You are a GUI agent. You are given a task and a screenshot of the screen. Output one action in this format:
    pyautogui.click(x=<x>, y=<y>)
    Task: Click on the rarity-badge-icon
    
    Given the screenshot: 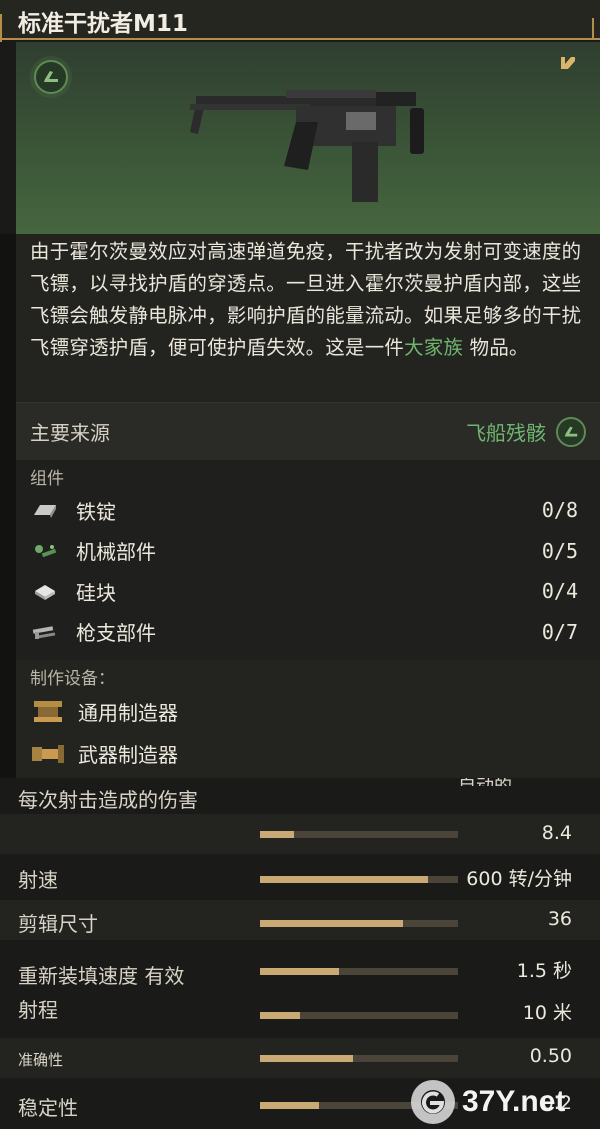 What is the action you would take?
    pyautogui.click(x=51, y=77)
    